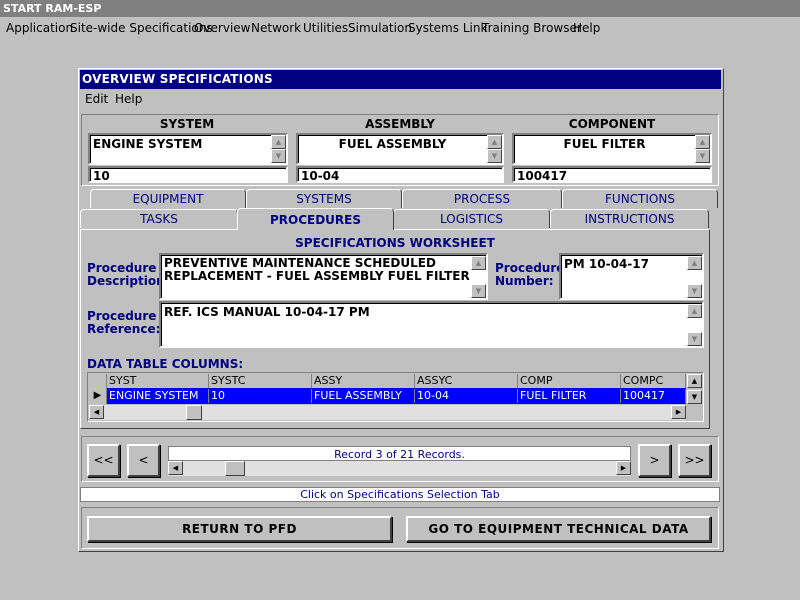 Image resolution: width=800 pixels, height=600 pixels. Describe the element at coordinates (165, 364) in the screenshot. I see `data-table-label: DATA TABLE COLUMNS:` at that location.